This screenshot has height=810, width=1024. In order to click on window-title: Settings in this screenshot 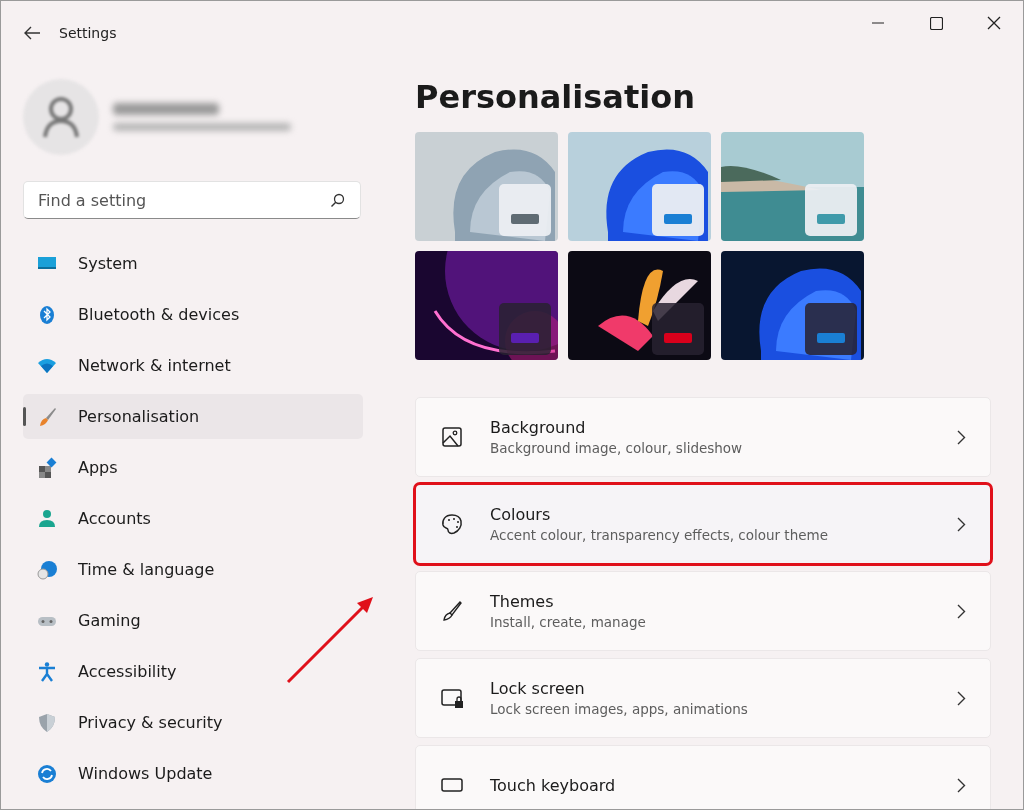, I will do `click(88, 33)`.